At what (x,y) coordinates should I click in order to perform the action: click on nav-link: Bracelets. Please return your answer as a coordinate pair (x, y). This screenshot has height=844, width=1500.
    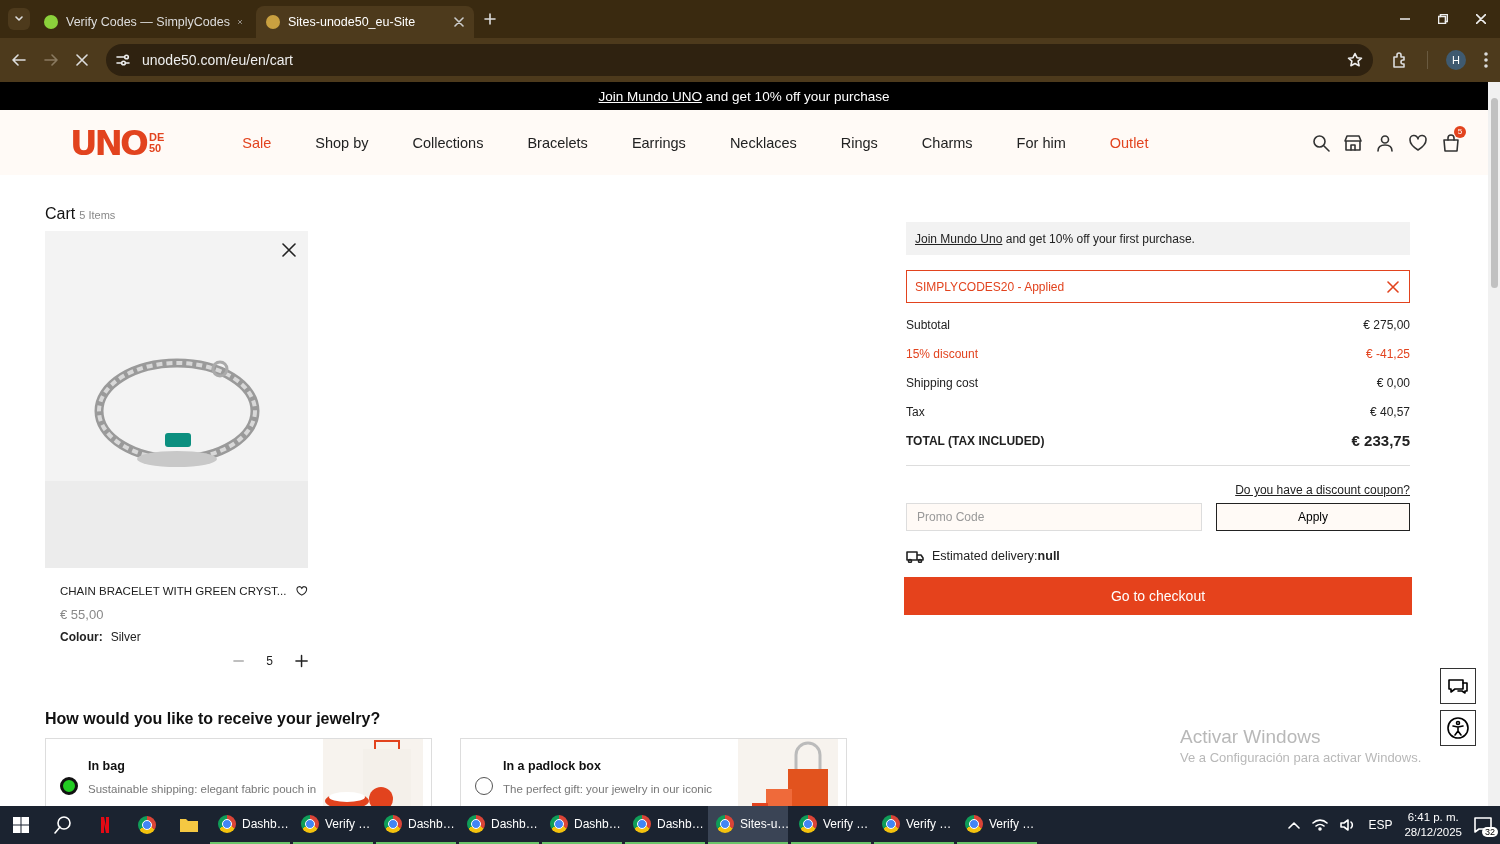
    Looking at the image, I should click on (557, 142).